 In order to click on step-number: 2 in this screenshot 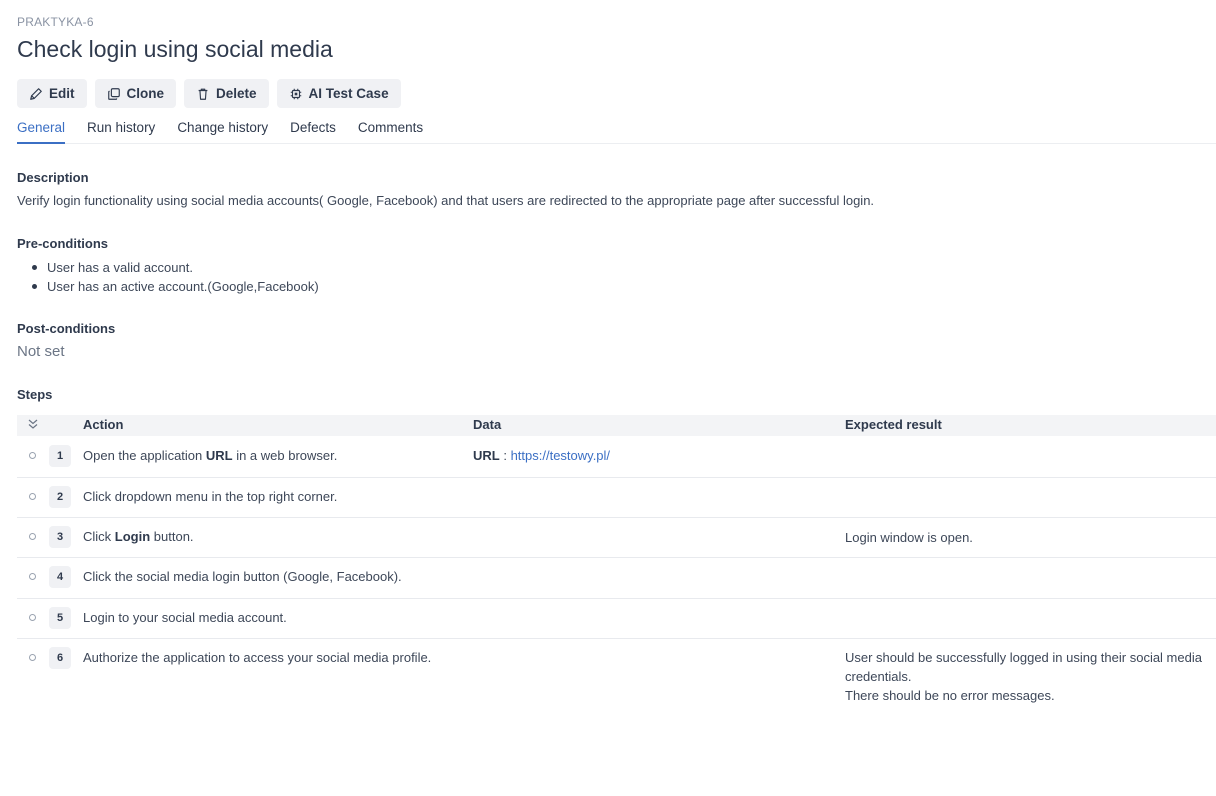, I will do `click(60, 497)`.